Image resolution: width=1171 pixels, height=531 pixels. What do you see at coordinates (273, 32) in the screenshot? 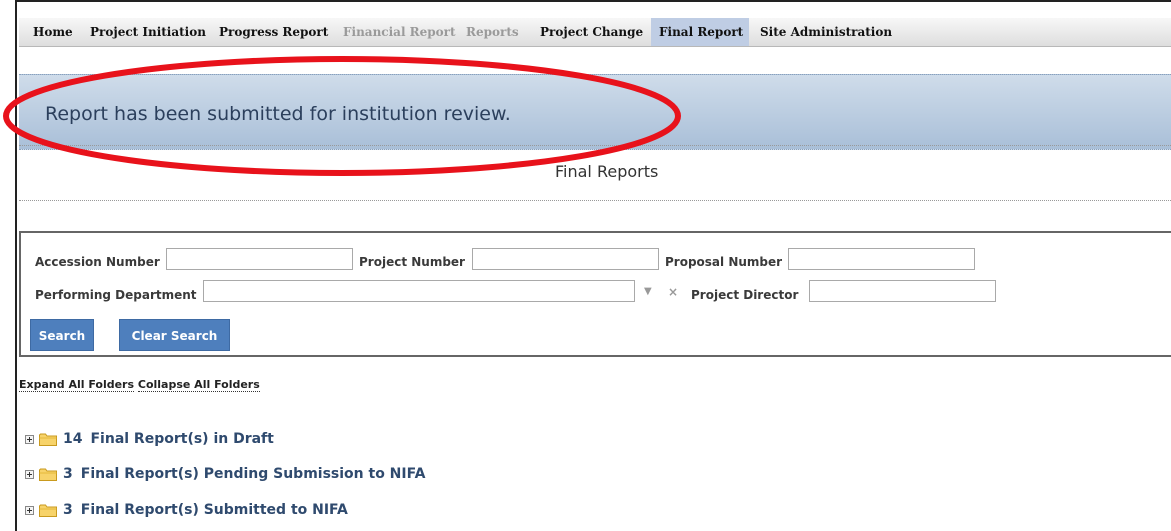
I see `nav-item-progress-report: Progress Report` at bounding box center [273, 32].